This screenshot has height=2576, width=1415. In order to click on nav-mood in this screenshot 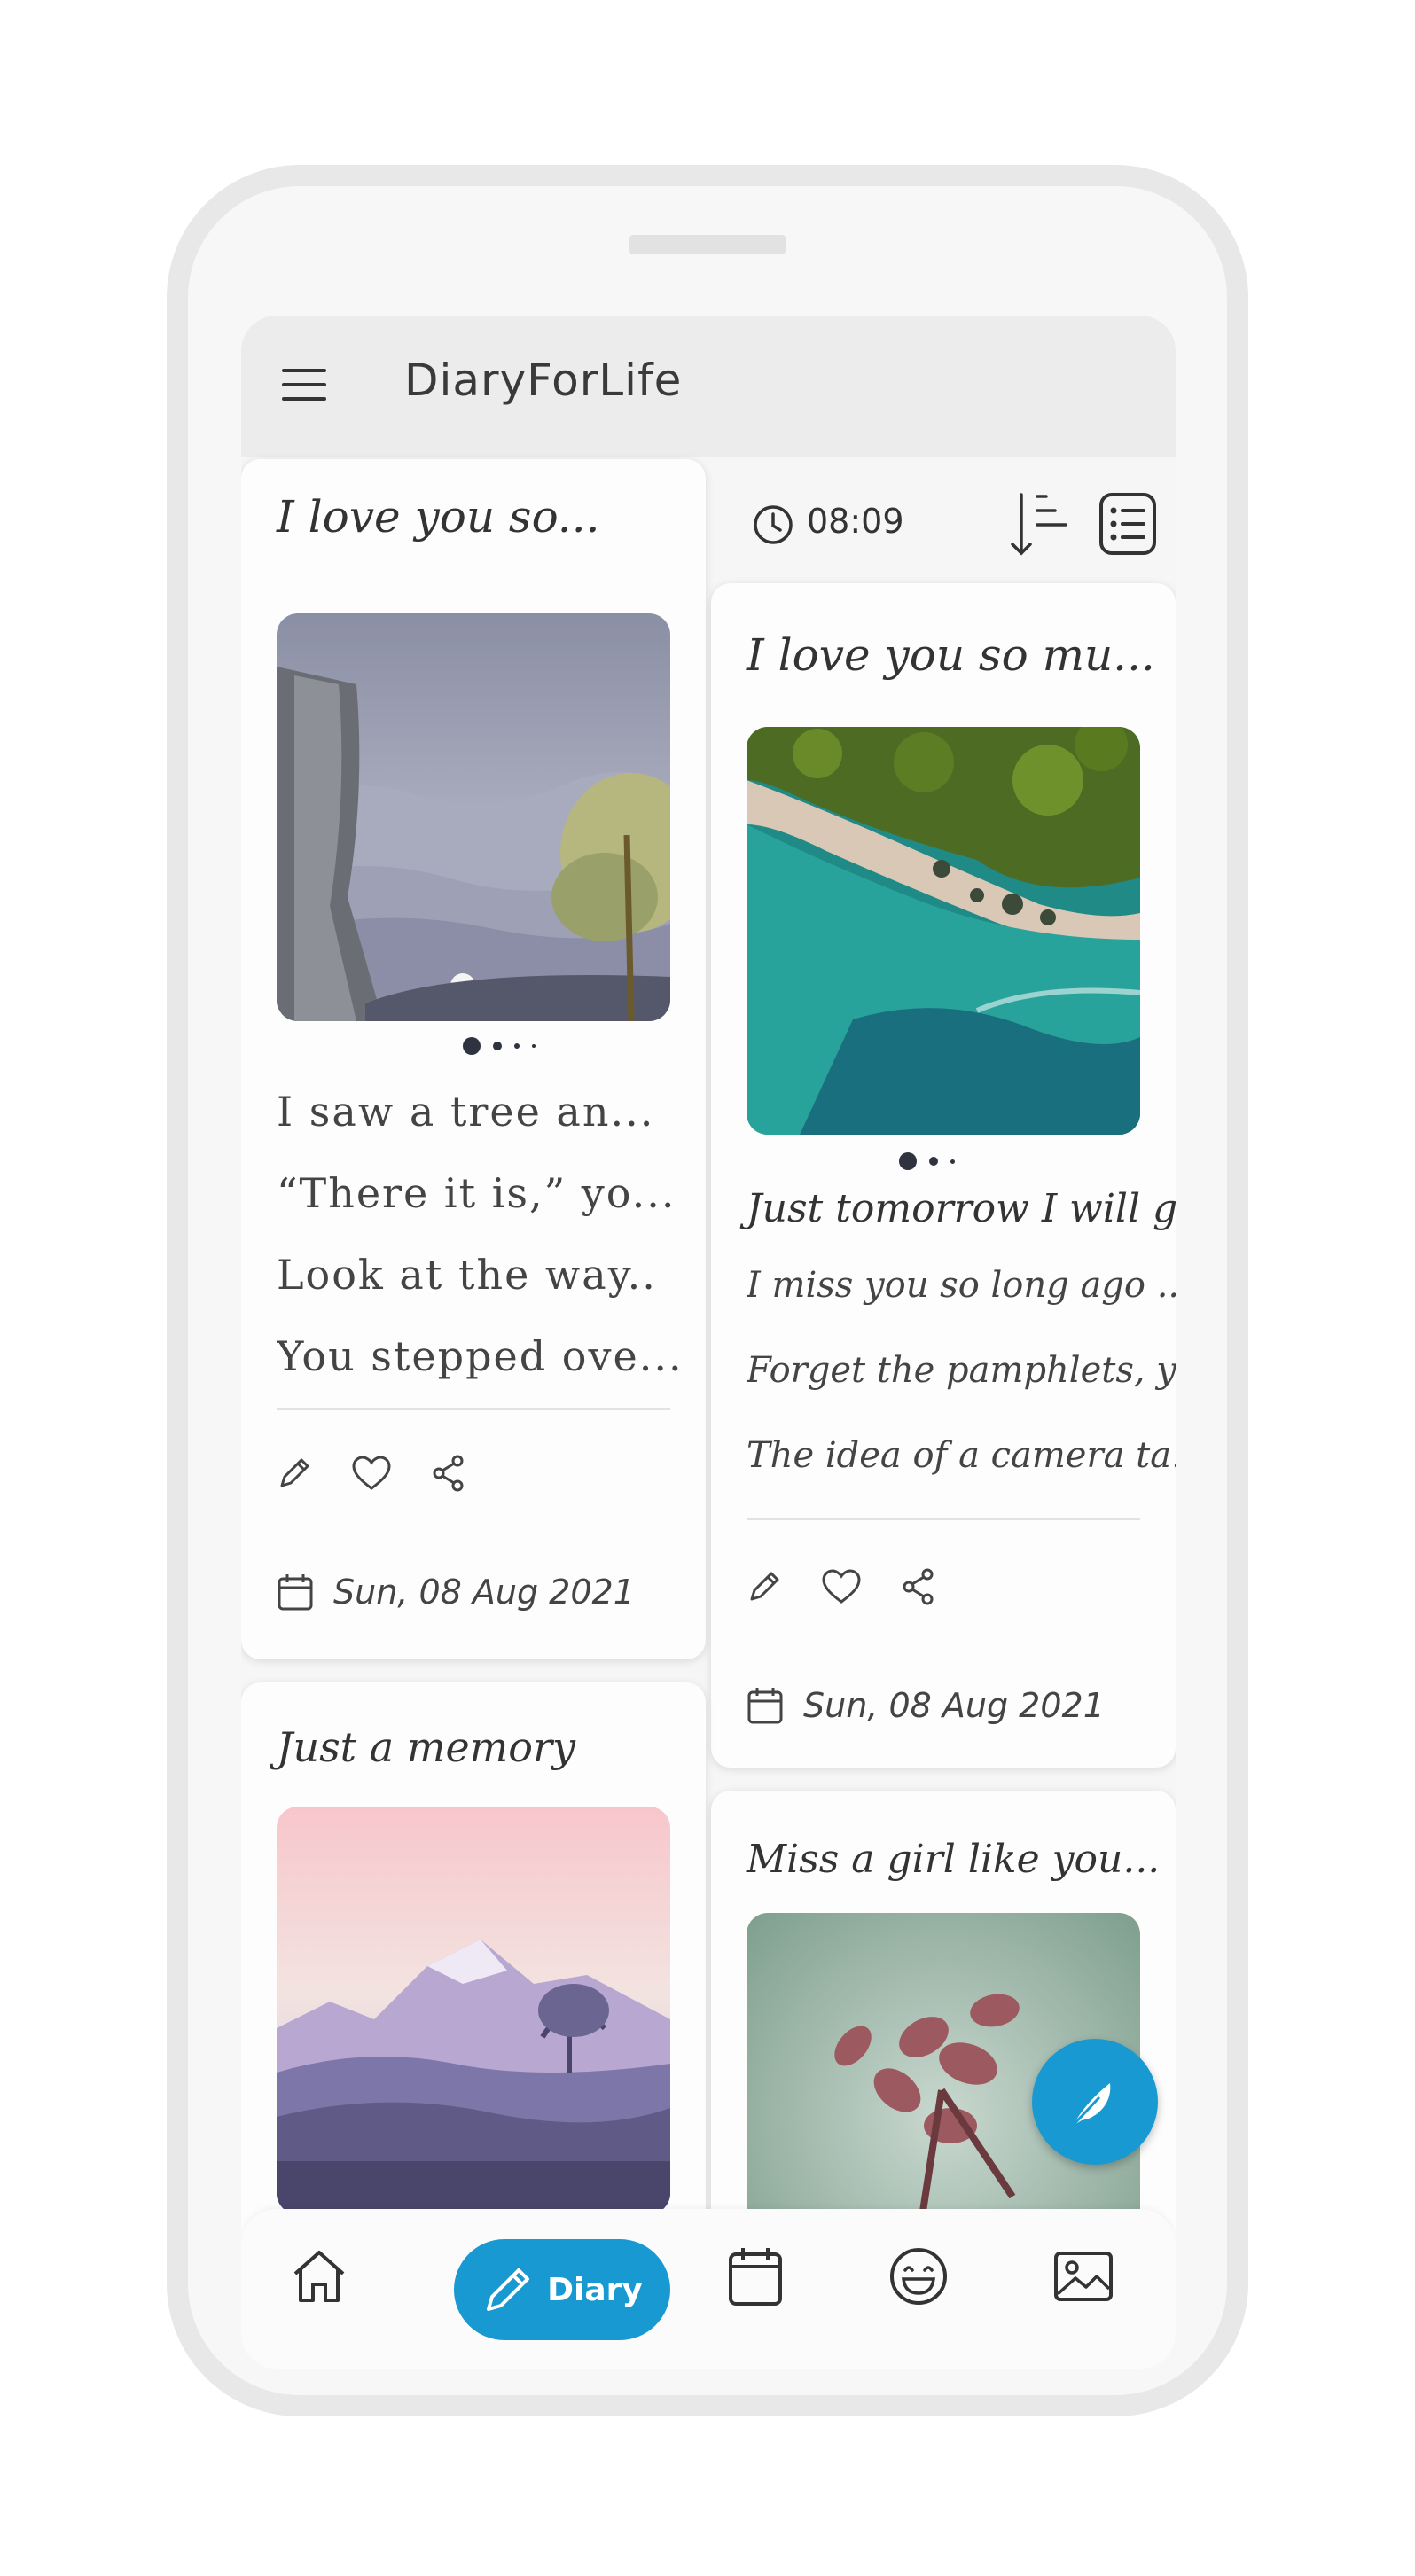, I will do `click(918, 2276)`.